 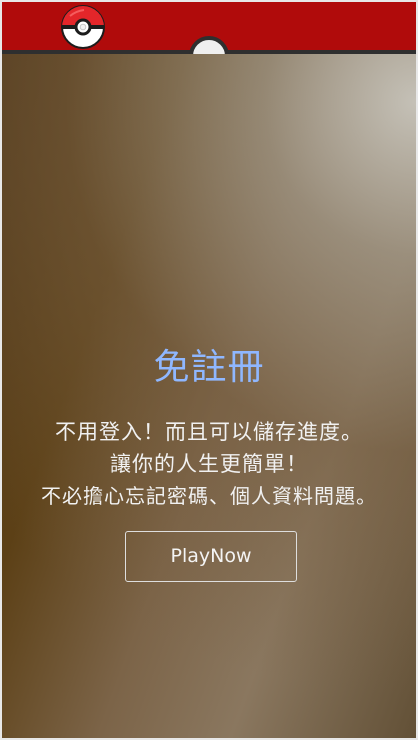 I want to click on description-line-1: 不用登入！而且可以儲存進度。, so click(x=209, y=432).